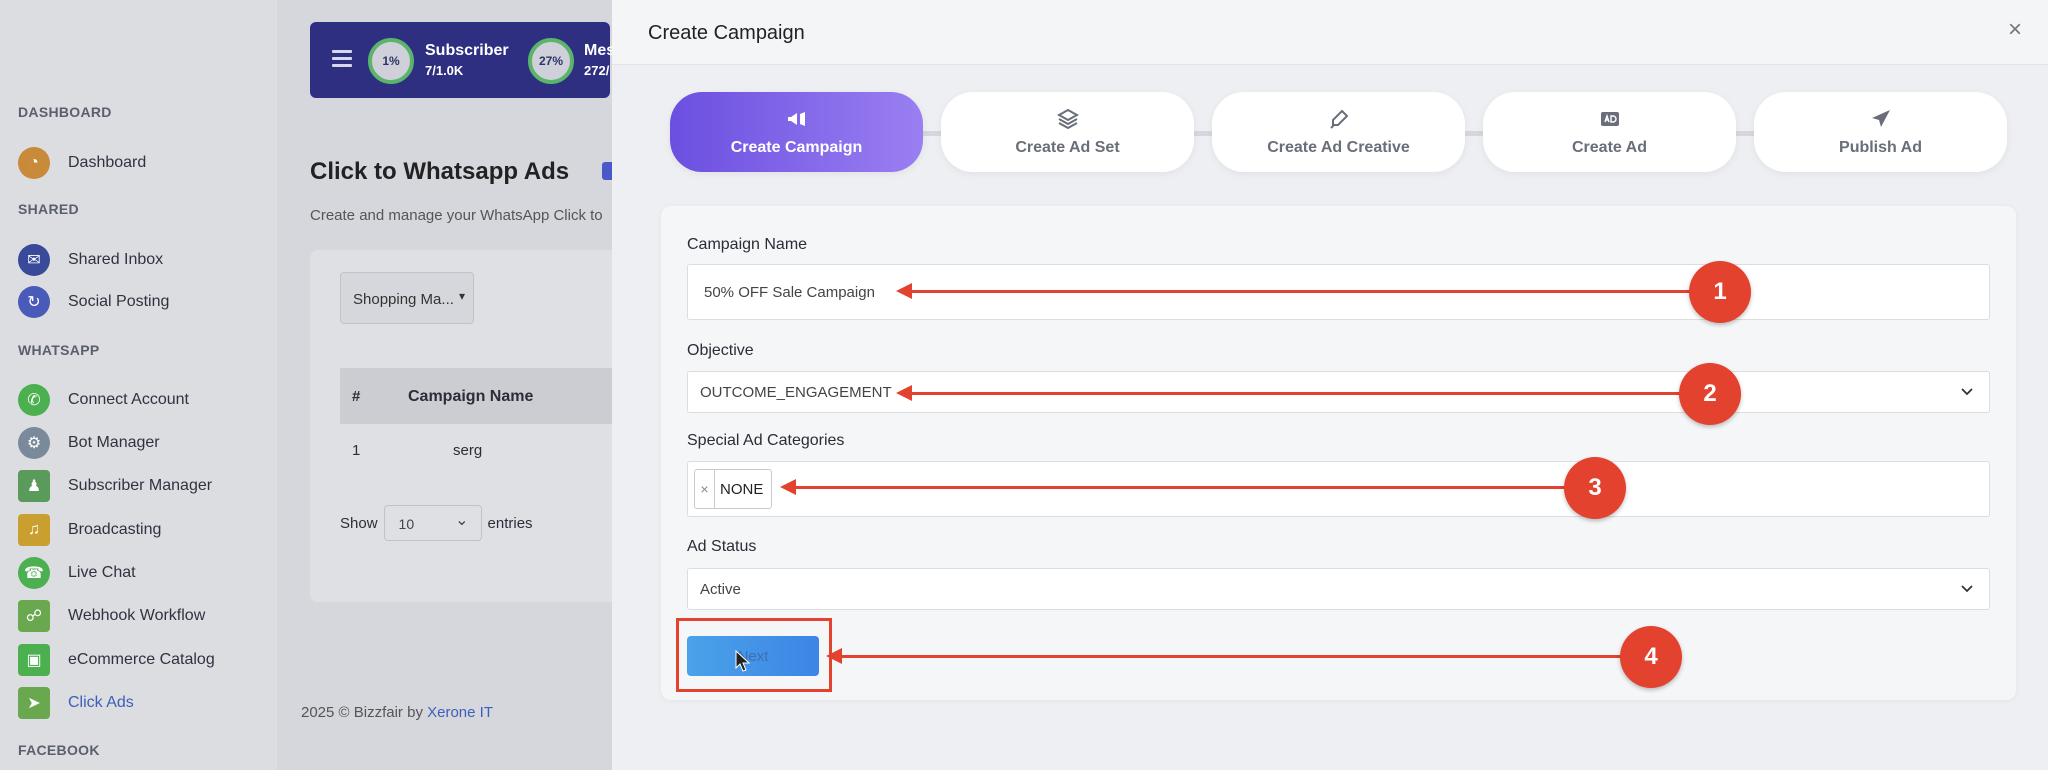 The width and height of the screenshot is (2048, 770). Describe the element at coordinates (101, 702) in the screenshot. I see `sidebar-item-label: Click Ads` at that location.